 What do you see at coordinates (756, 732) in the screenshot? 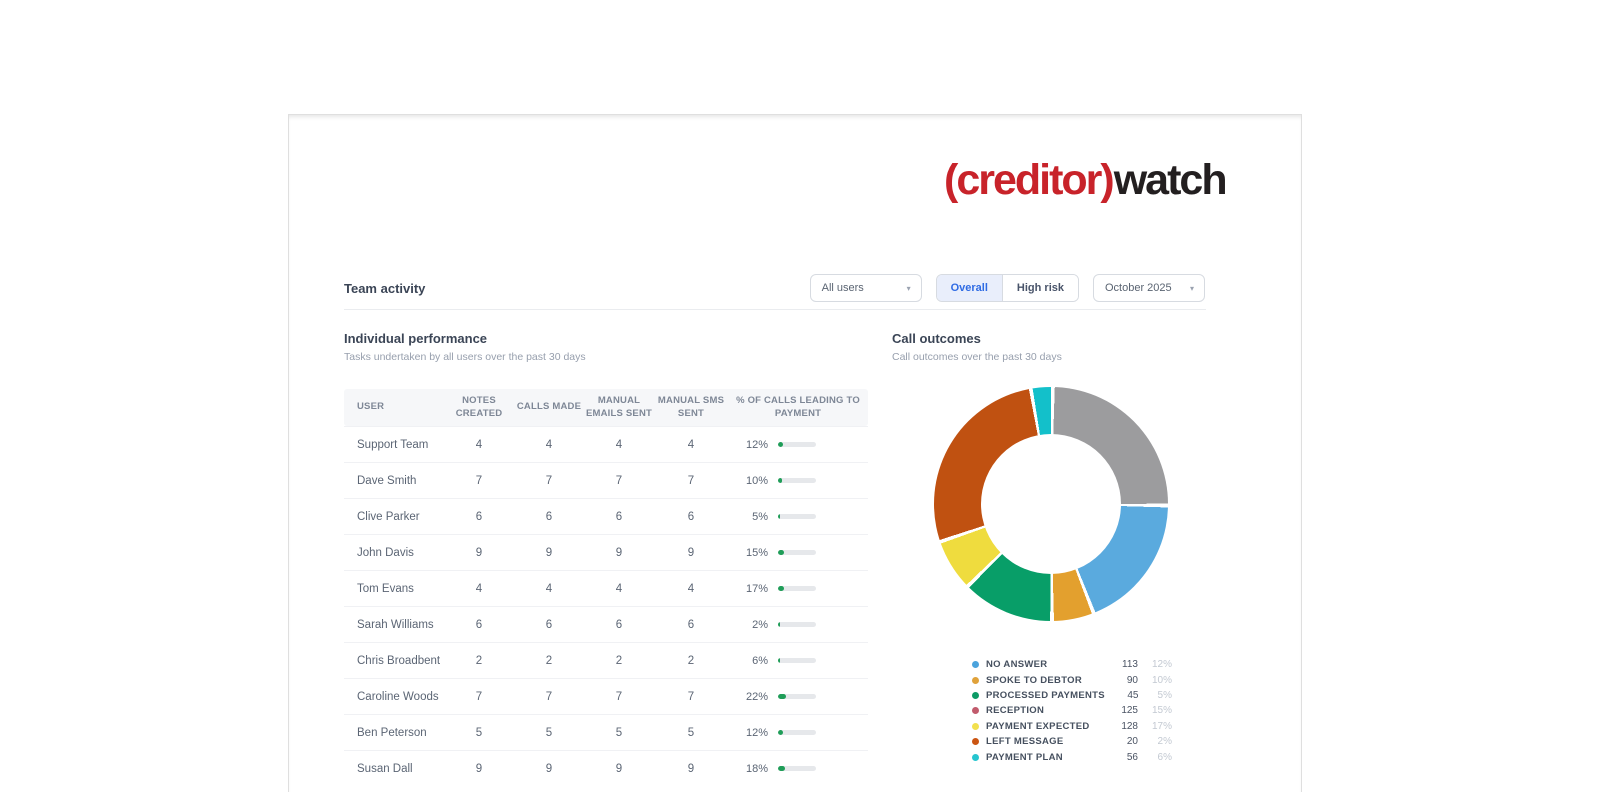
I see `percent-value: 12%` at bounding box center [756, 732].